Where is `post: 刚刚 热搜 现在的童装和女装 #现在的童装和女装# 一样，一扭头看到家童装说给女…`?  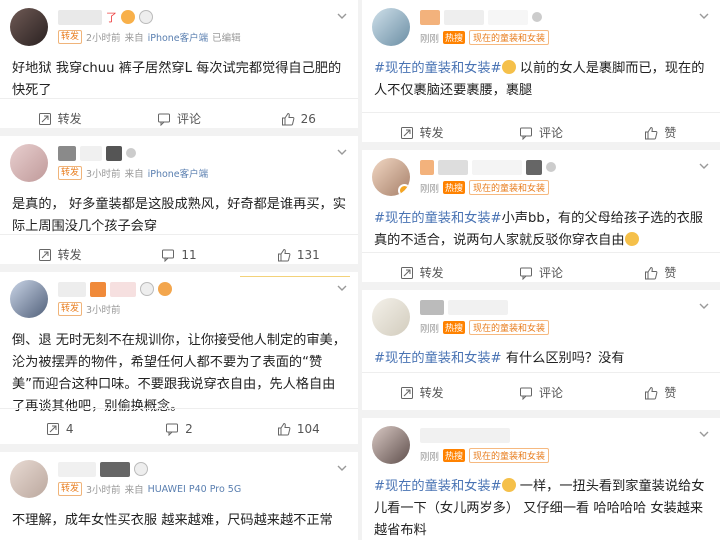 post: 刚刚 热搜 现在的童装和女装 #现在的童装和女装# 一样，一扭头看到家童装说给女… is located at coordinates (541, 479).